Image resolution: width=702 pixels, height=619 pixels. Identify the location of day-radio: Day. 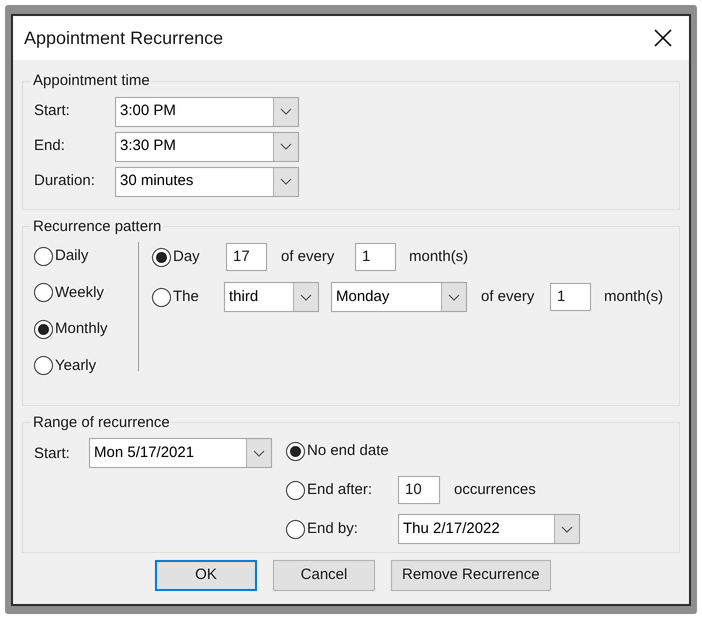
(189, 257).